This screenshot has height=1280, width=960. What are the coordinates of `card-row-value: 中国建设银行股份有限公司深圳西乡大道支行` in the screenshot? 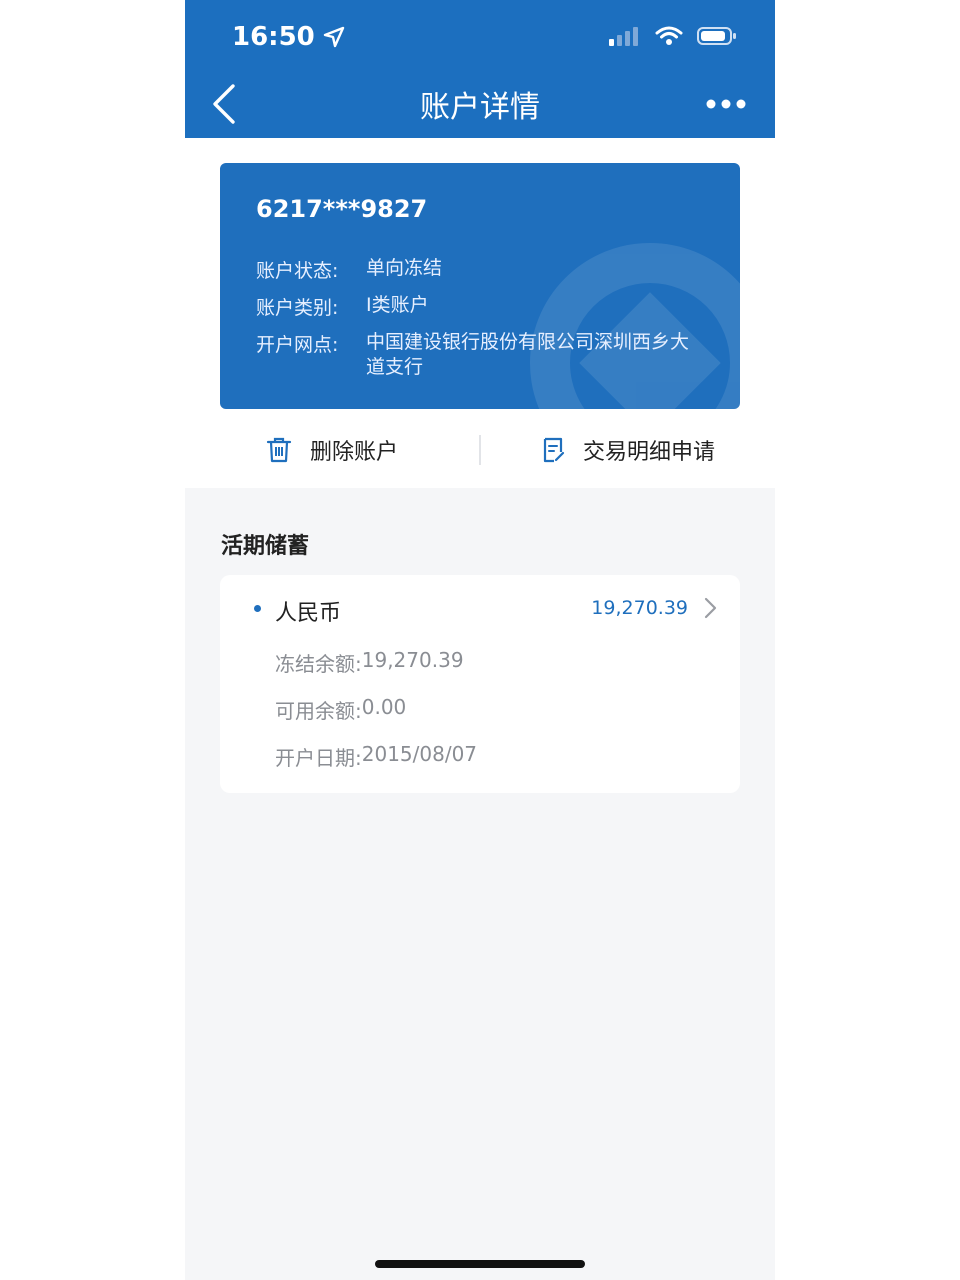 It's located at (528, 354).